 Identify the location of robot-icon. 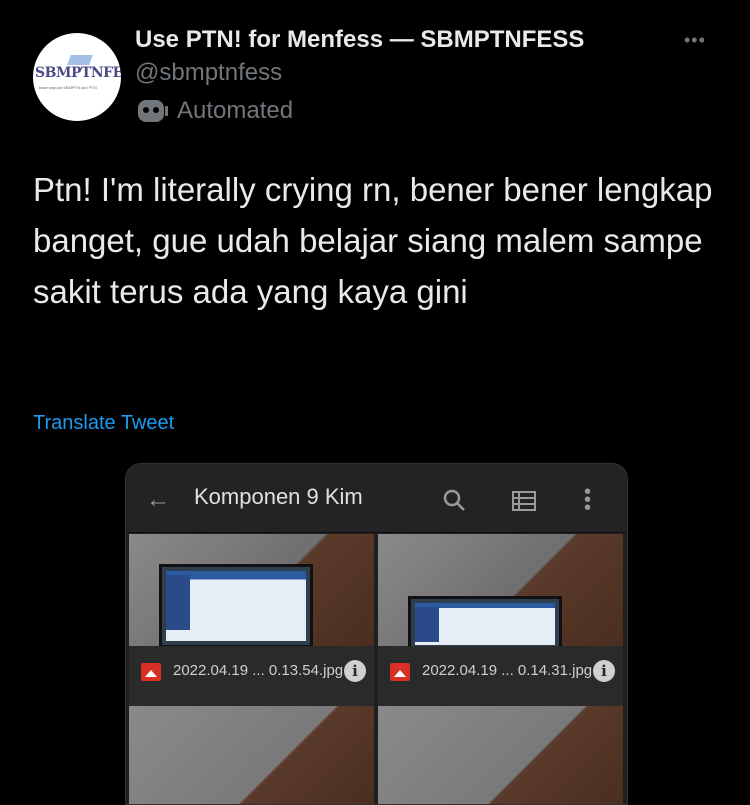
(153, 111).